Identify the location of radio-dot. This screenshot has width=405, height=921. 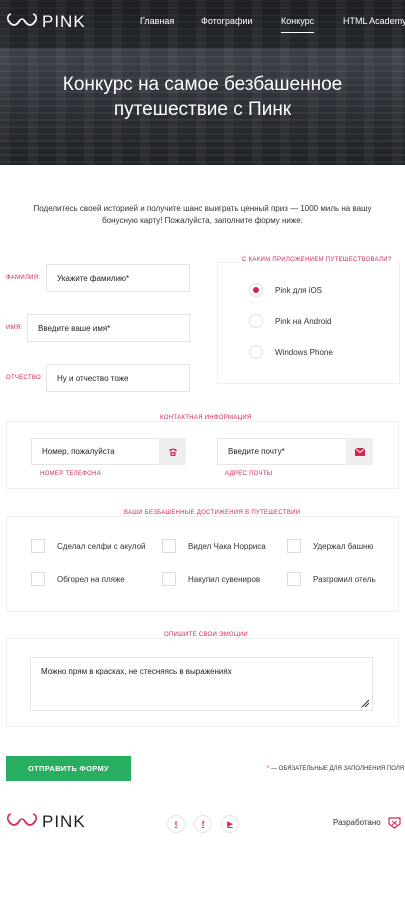
(256, 290).